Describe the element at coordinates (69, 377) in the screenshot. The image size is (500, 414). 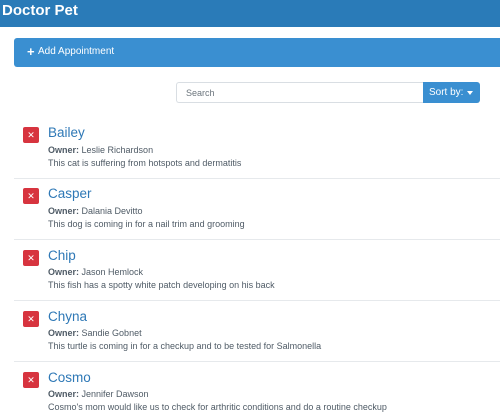
I see `pet-name: Cosmo` at that location.